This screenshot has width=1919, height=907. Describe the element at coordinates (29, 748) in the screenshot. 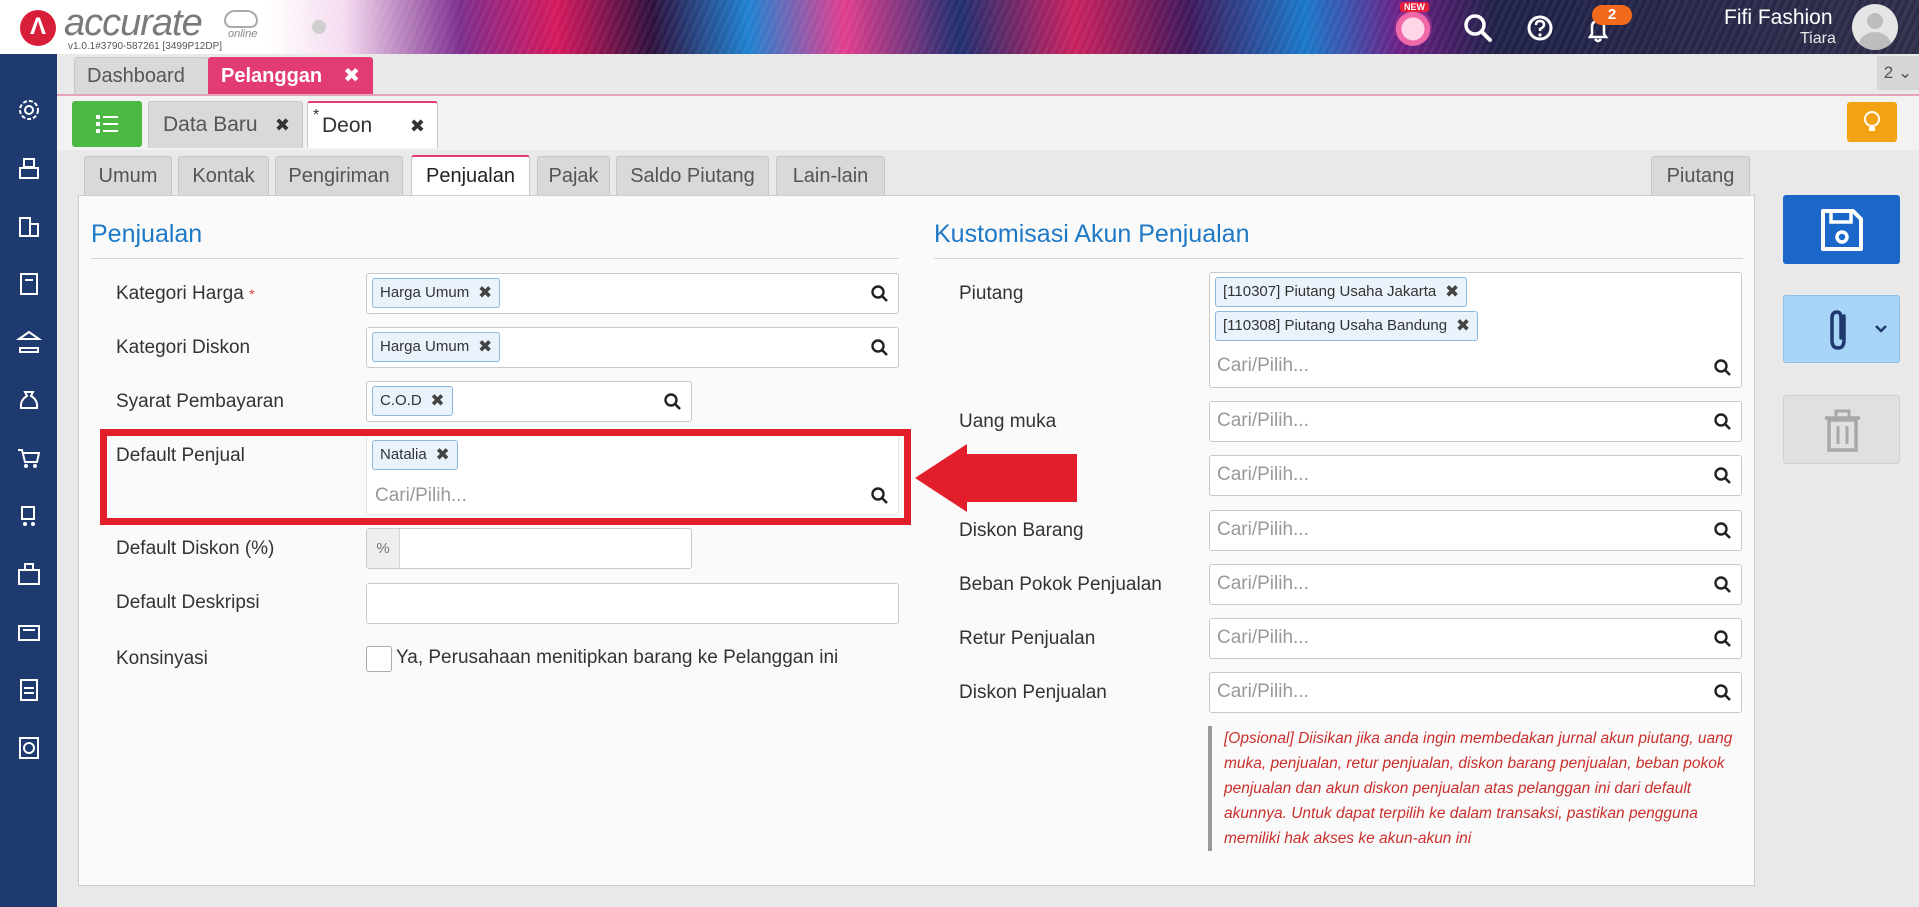

I see `report-chart-icon` at that location.